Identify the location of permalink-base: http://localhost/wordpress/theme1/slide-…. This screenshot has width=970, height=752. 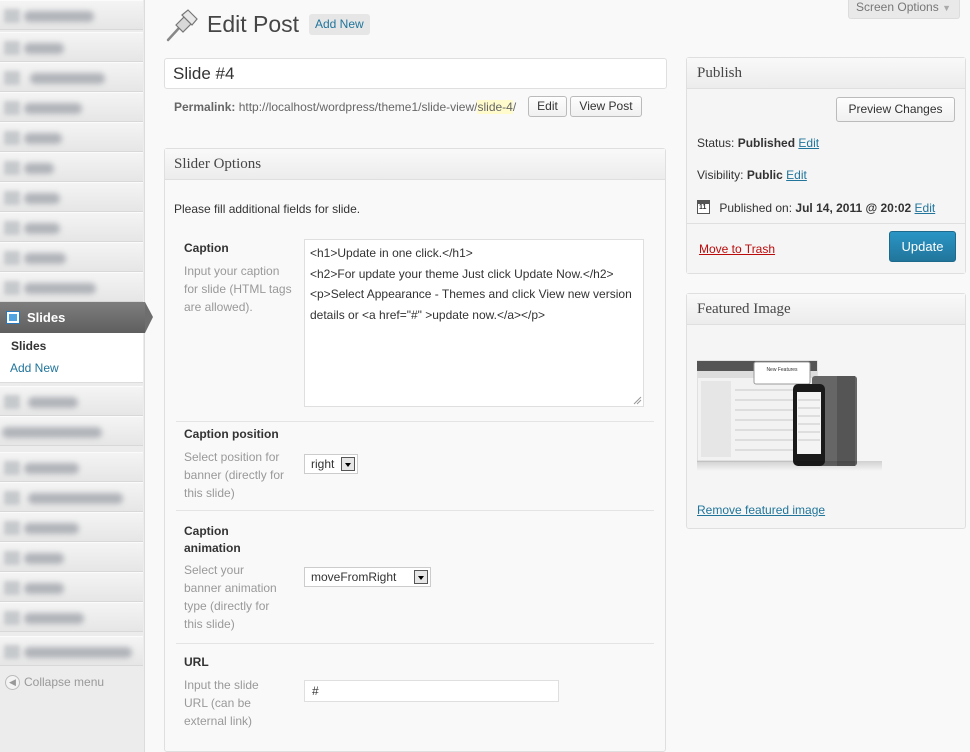
(358, 107).